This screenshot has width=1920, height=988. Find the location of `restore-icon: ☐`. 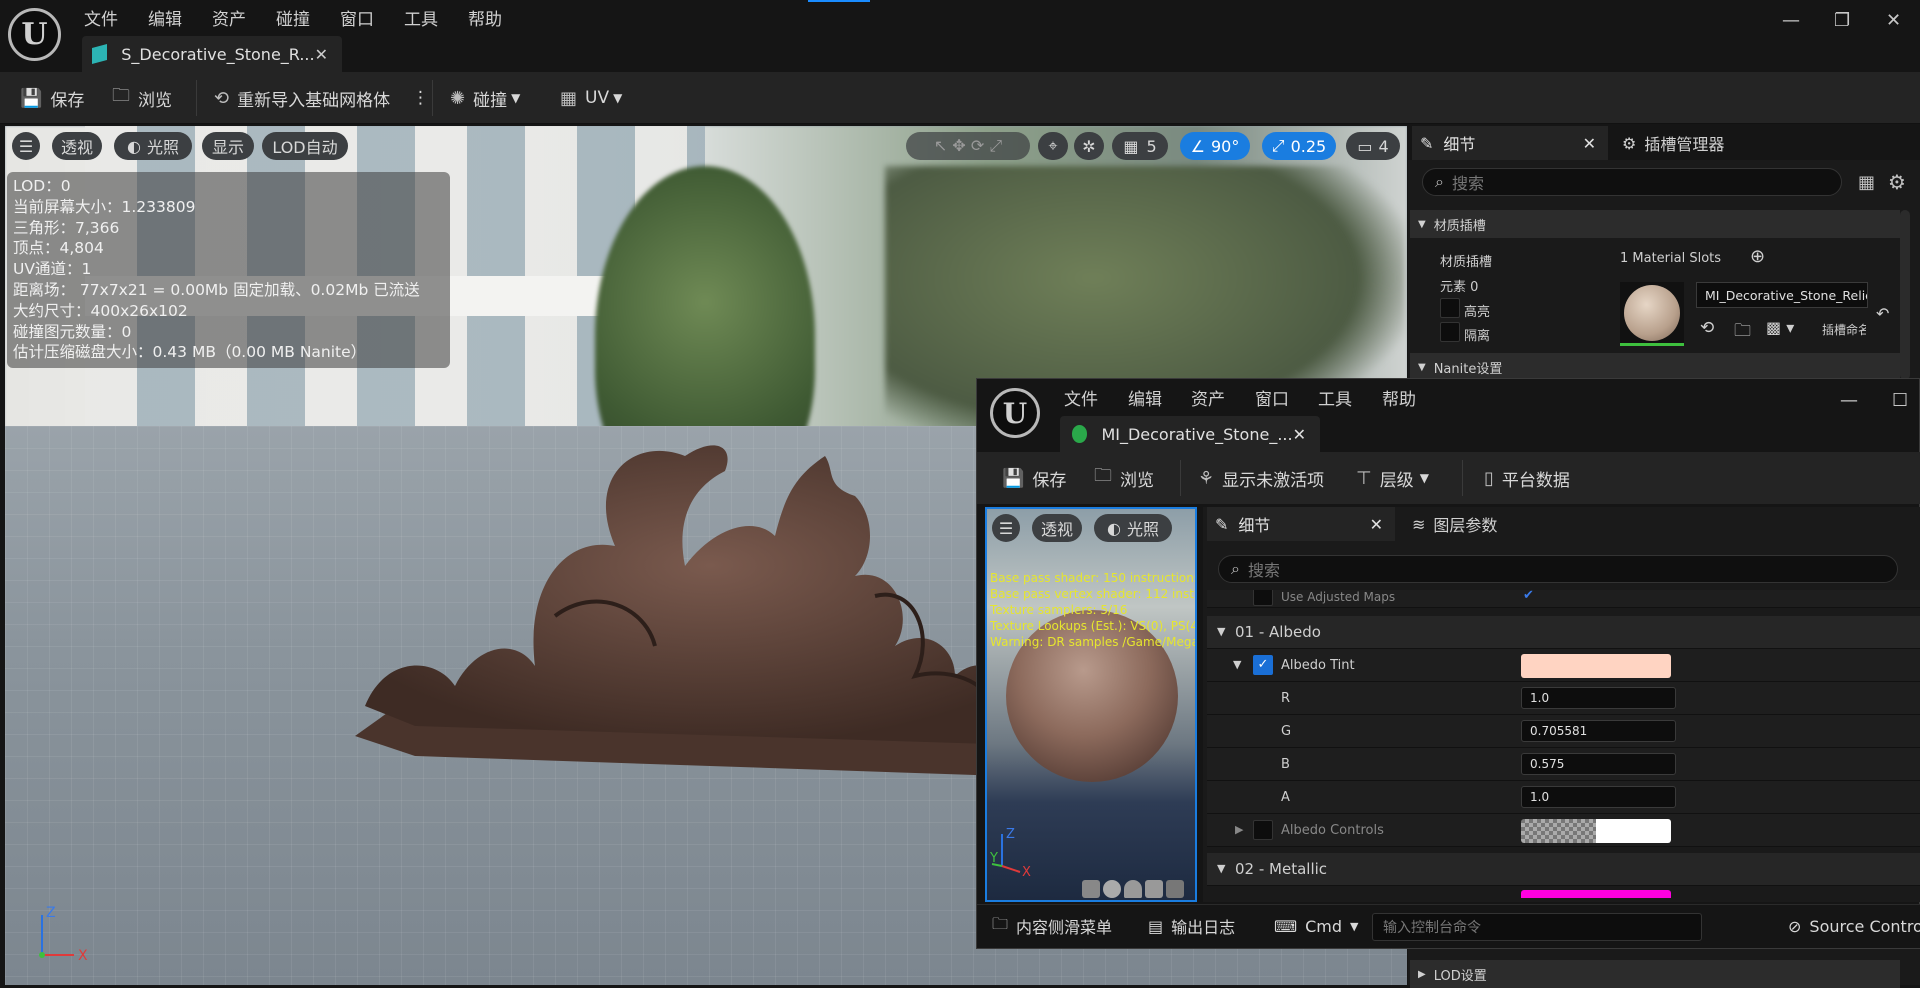

restore-icon: ☐ is located at coordinates (1900, 400).